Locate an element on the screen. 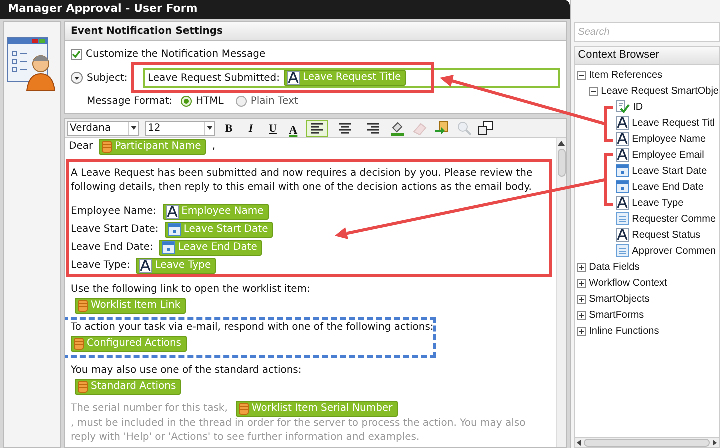 This screenshot has width=720, height=448. search-field: Search is located at coordinates (647, 32).